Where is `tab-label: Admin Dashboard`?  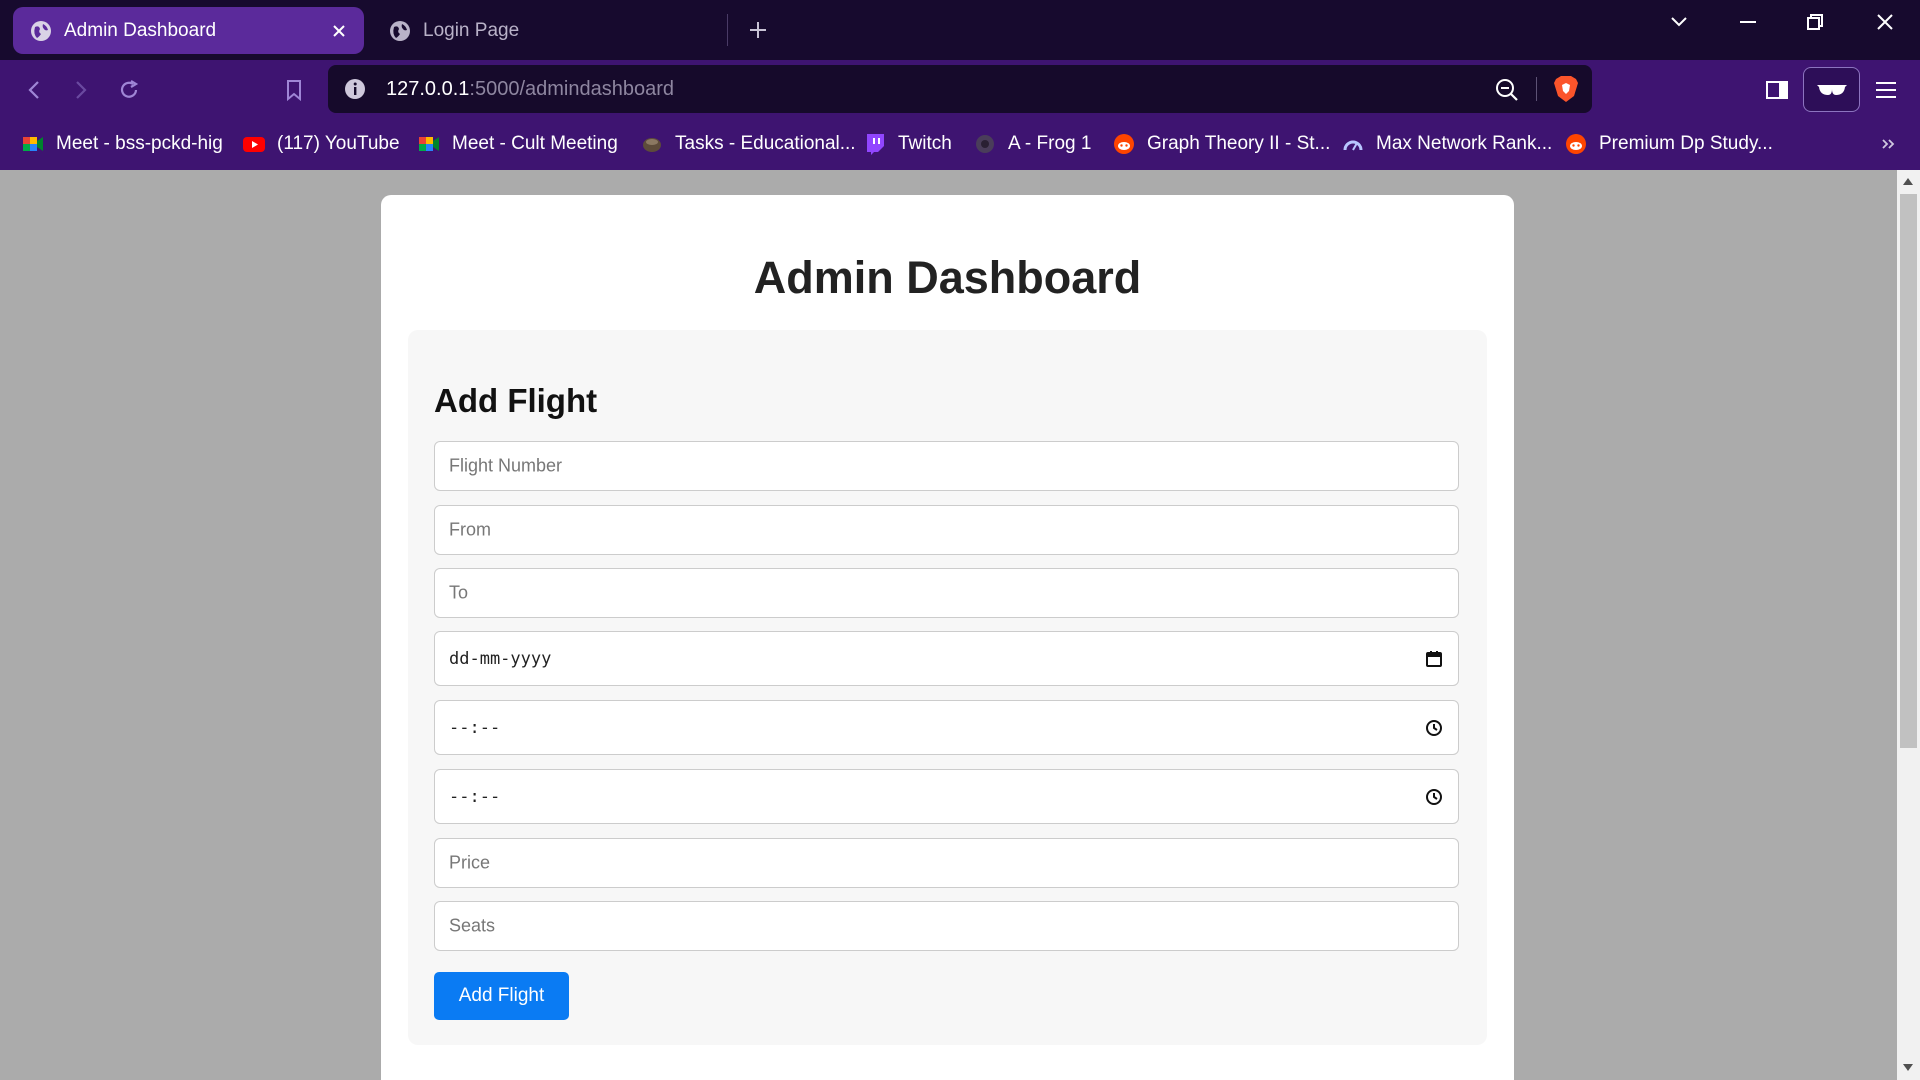 tab-label: Admin Dashboard is located at coordinates (140, 30).